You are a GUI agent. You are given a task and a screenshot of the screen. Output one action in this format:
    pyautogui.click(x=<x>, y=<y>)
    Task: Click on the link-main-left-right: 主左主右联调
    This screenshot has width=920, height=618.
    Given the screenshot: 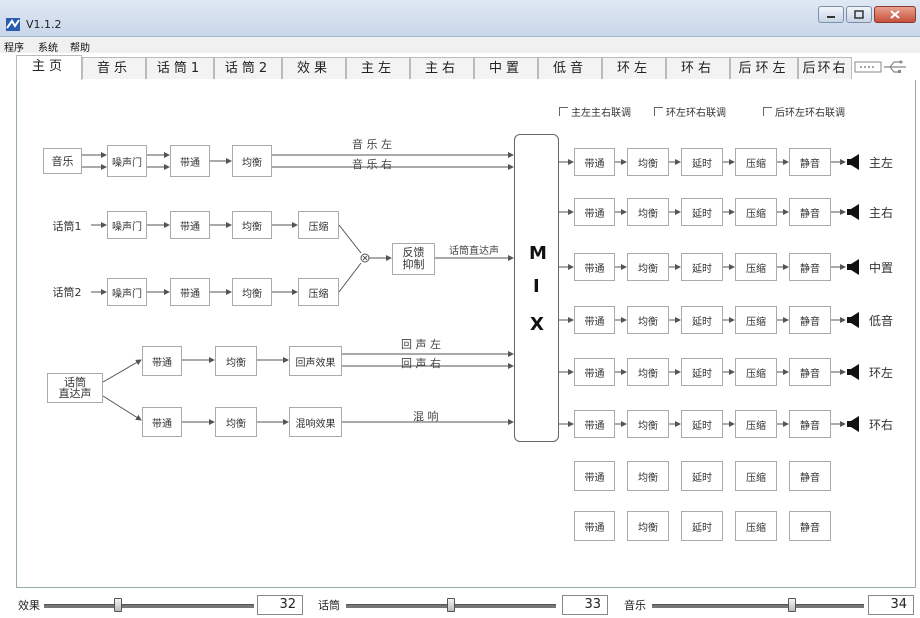 What is the action you would take?
    pyautogui.click(x=595, y=111)
    